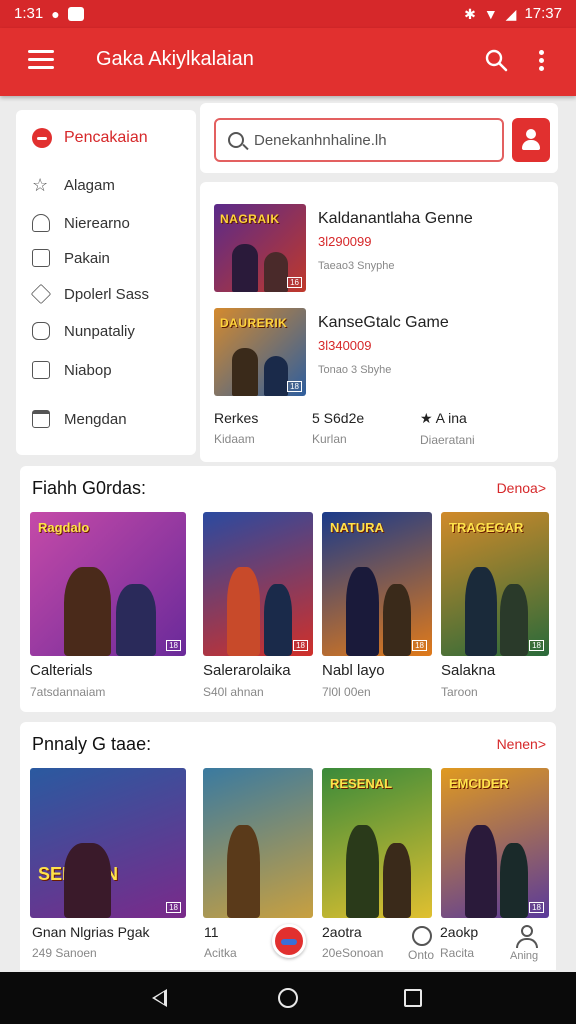 Image resolution: width=576 pixels, height=1024 pixels. Describe the element at coordinates (61, 670) in the screenshot. I see `game-name: Calterials` at that location.